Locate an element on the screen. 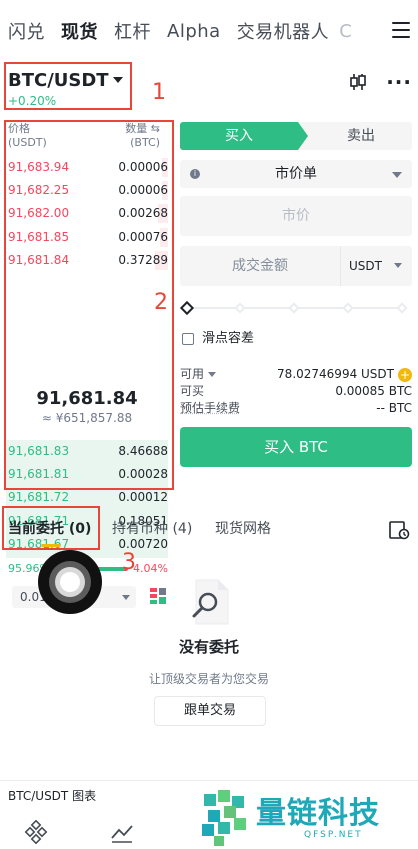 The image size is (418, 849). nav-tab-more: C is located at coordinates (345, 31).